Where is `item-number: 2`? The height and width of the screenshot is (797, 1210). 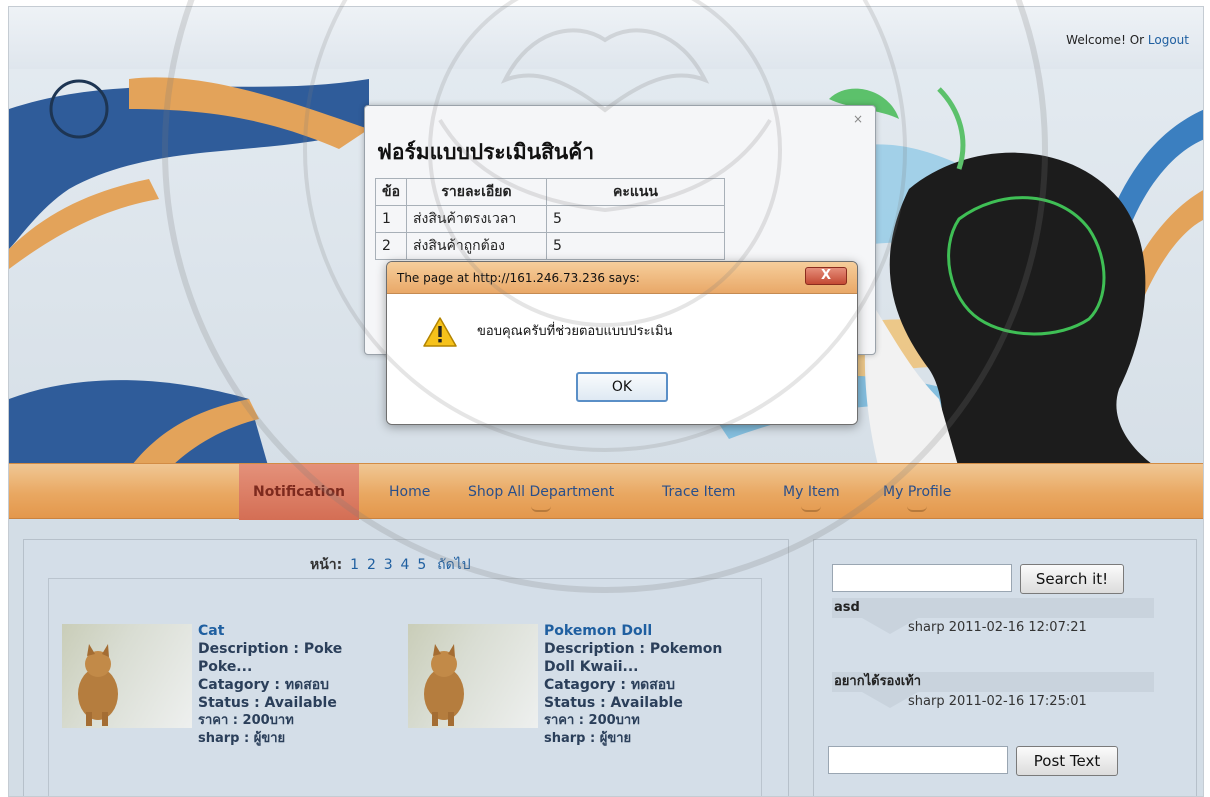 item-number: 2 is located at coordinates (391, 246).